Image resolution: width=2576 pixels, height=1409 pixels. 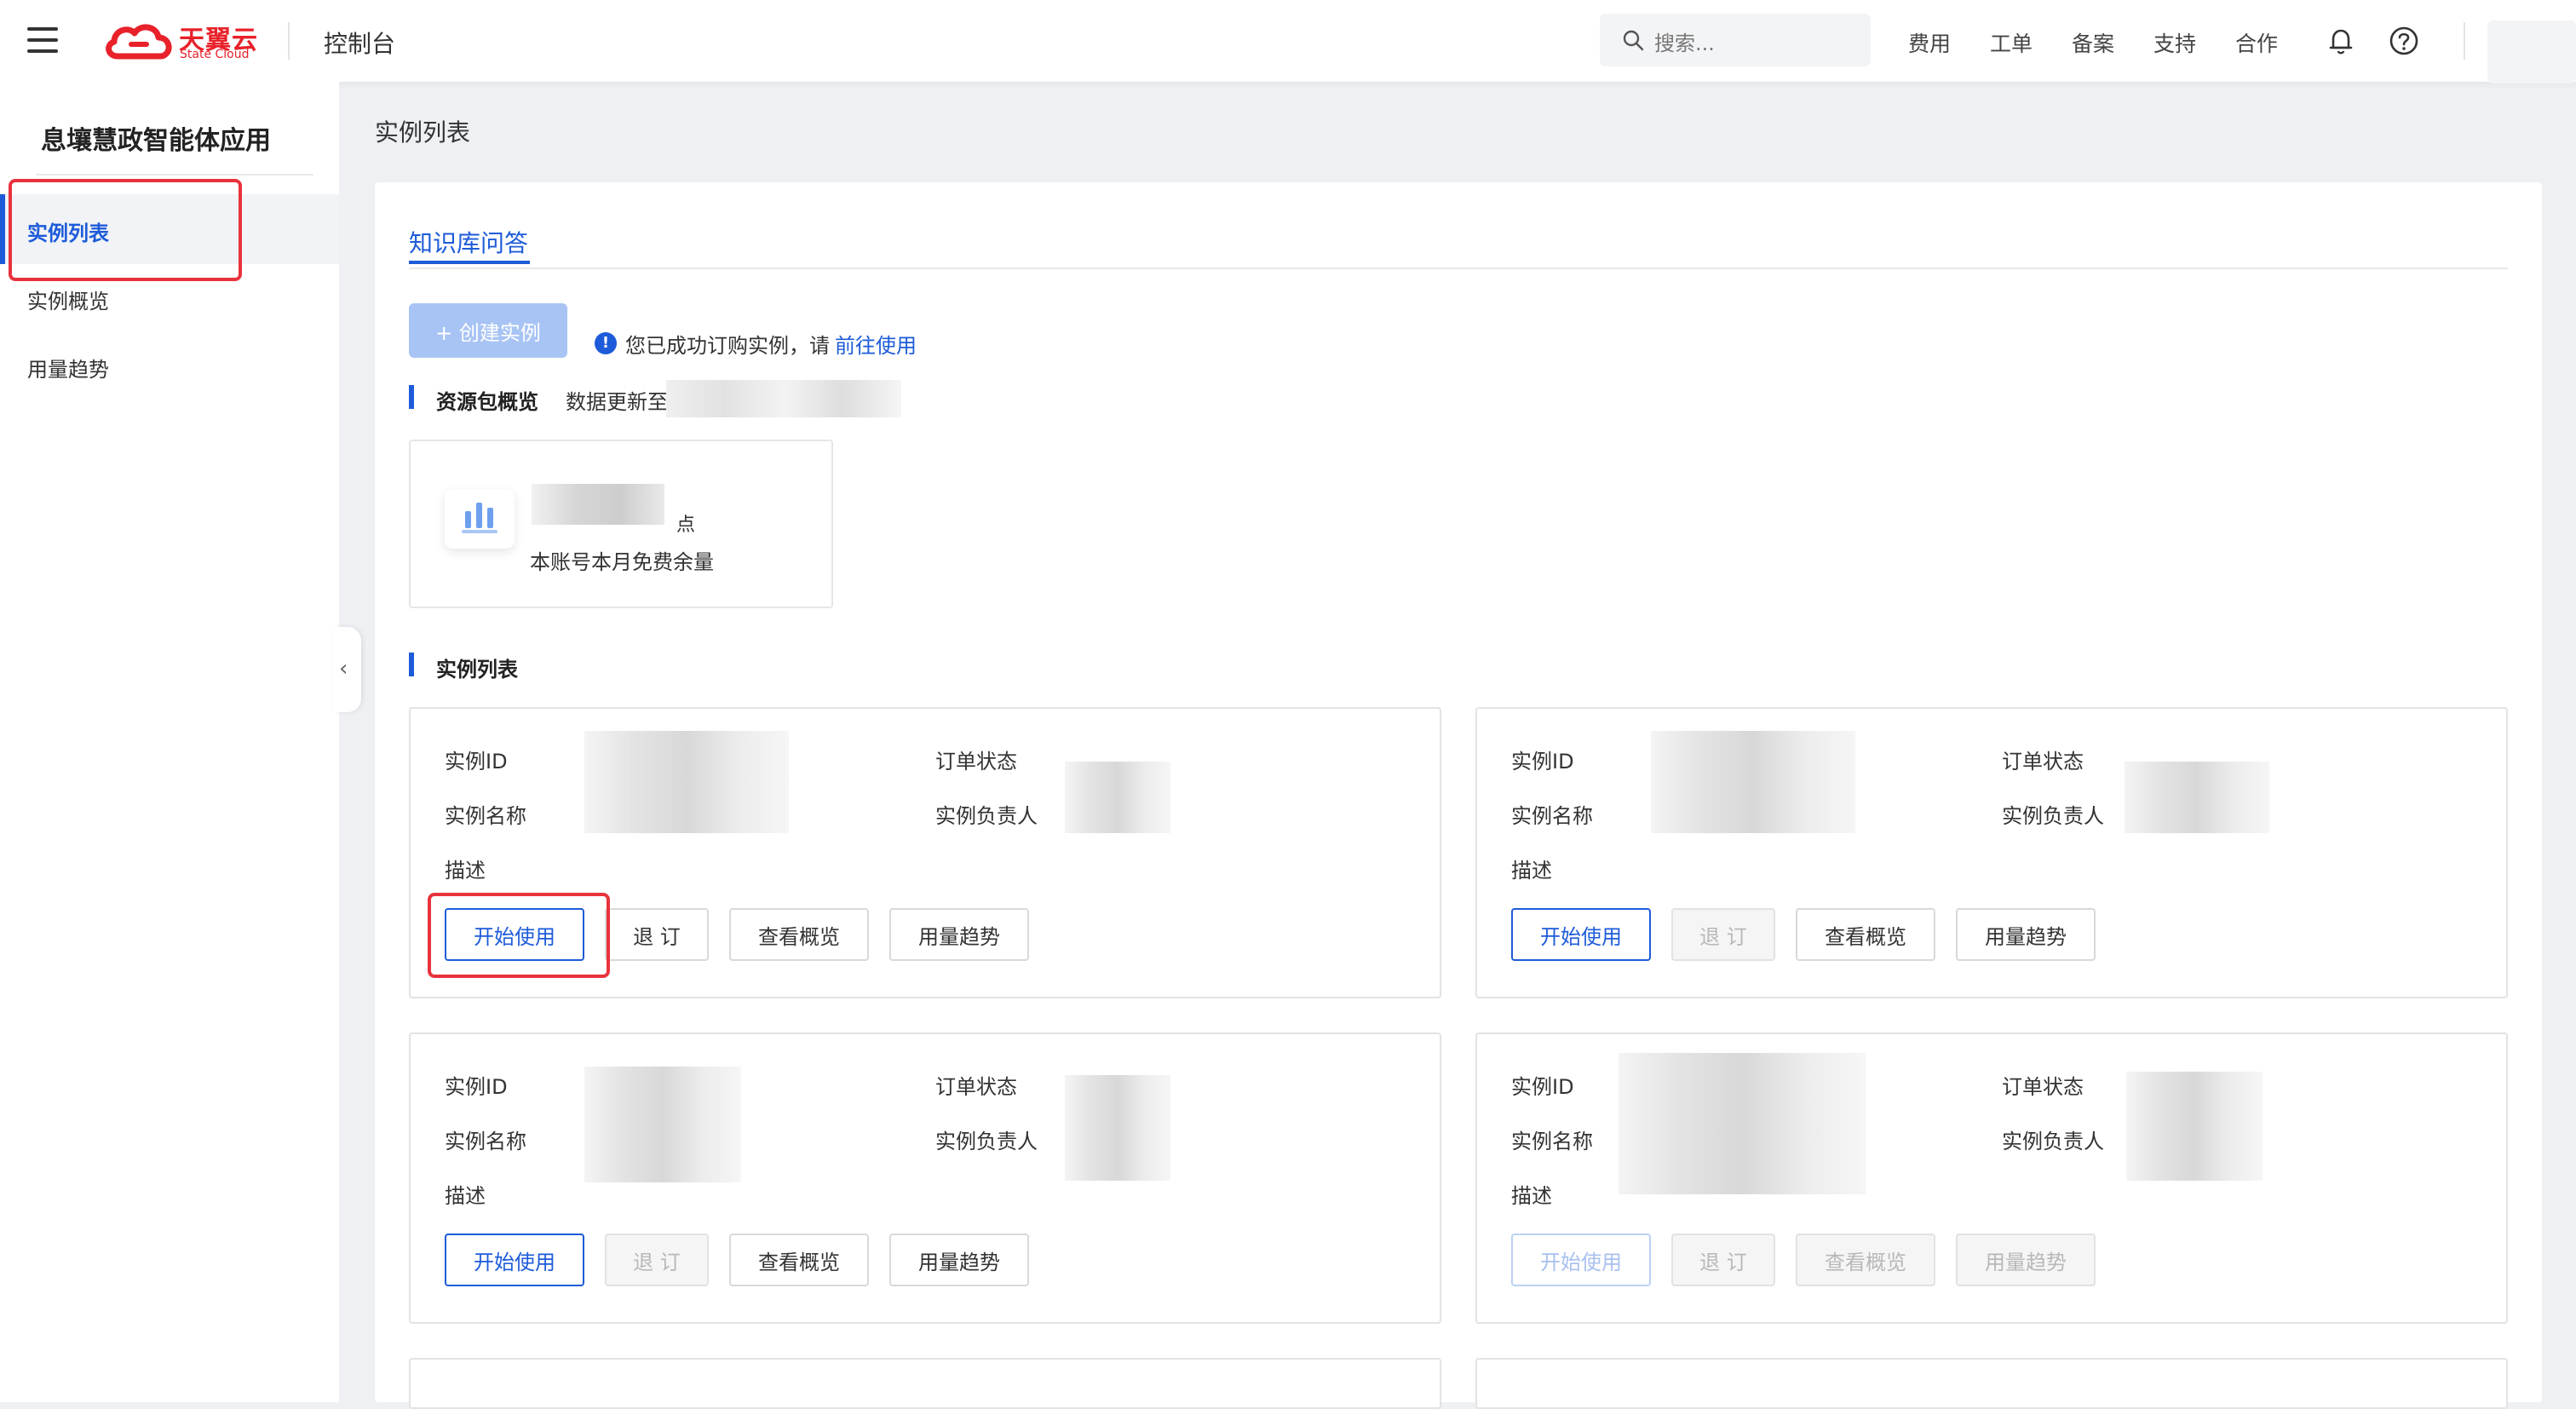 What do you see at coordinates (622, 562) in the screenshot?
I see `resource-label: 本账号本月免费余量` at bounding box center [622, 562].